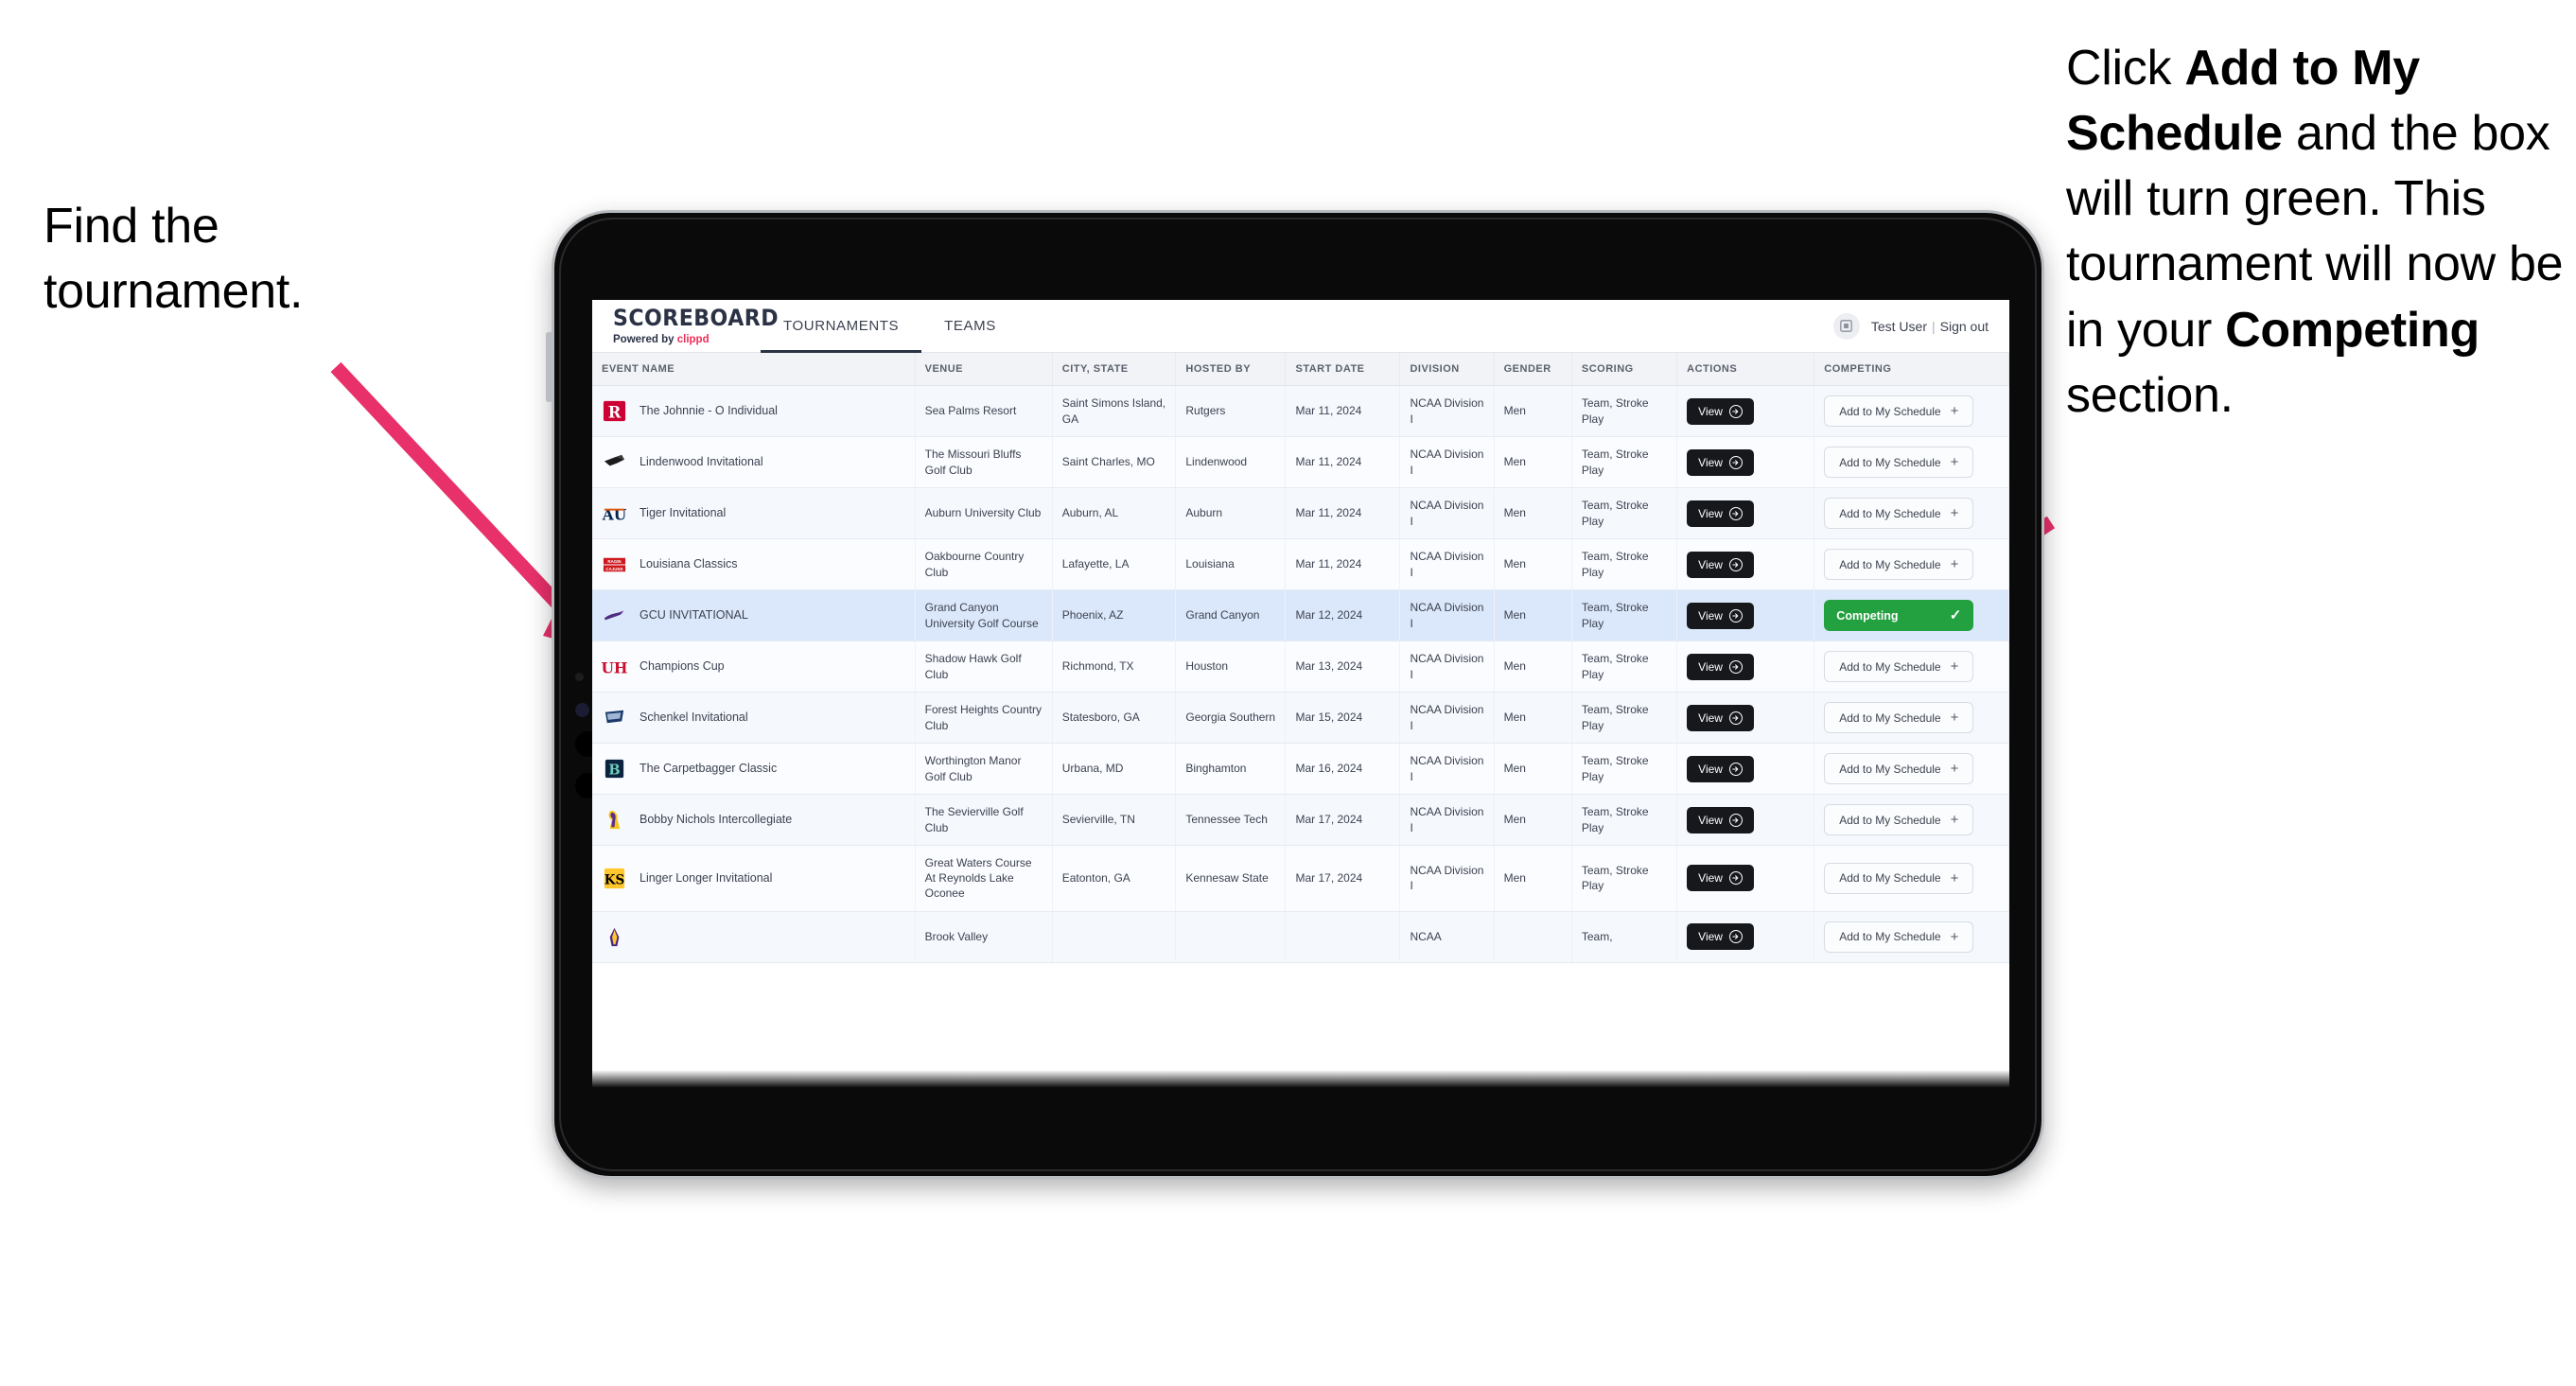 The height and width of the screenshot is (1386, 2576). Describe the element at coordinates (694, 718) in the screenshot. I see `event-name-label: Schenkel Invitational` at that location.